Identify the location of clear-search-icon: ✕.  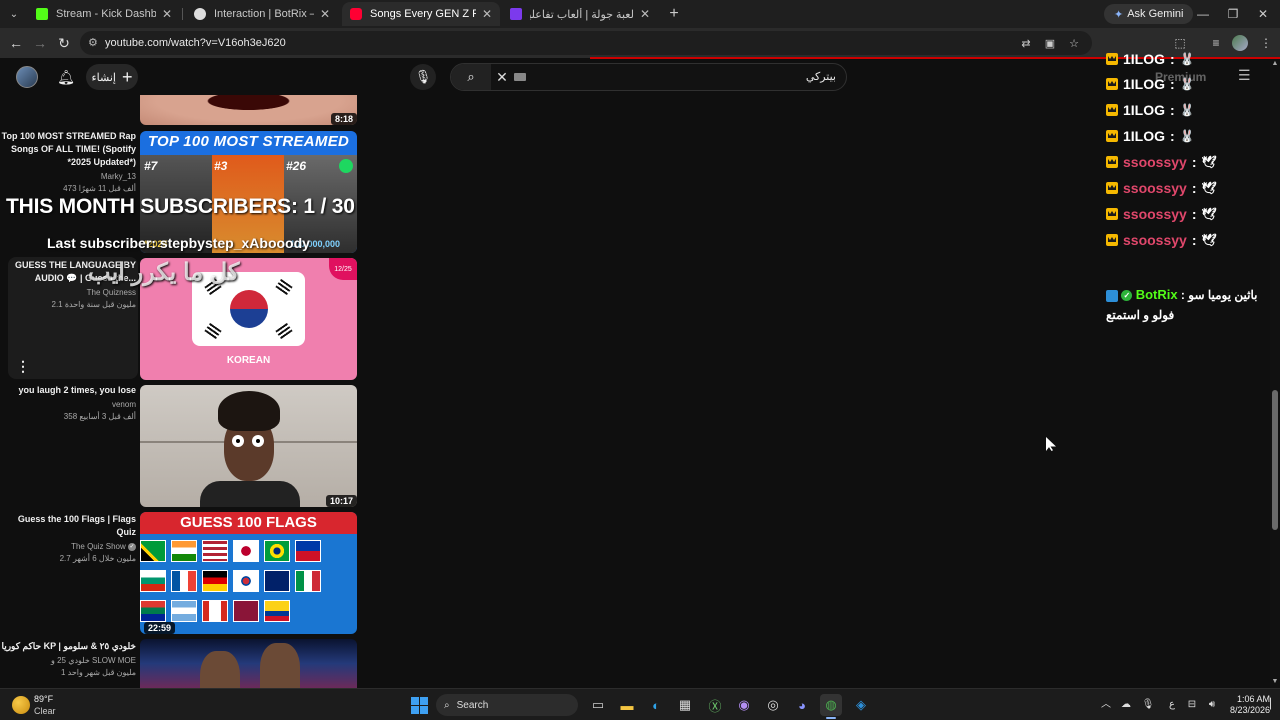
(502, 77).